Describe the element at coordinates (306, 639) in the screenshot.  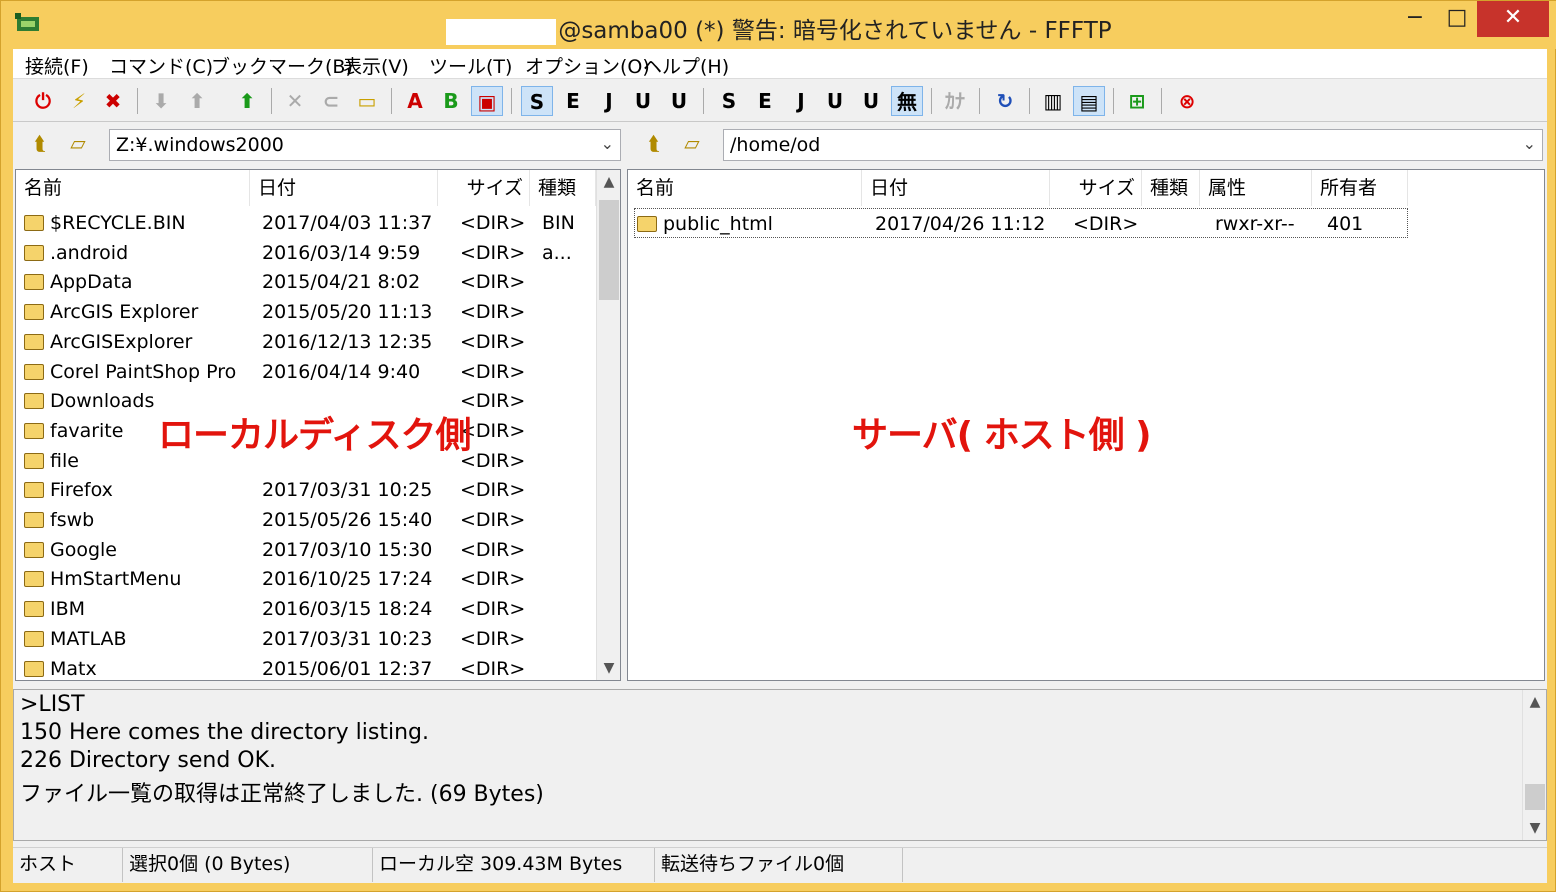
I see `table-row: MATLAB 2017/03/31 10:23 <DIR>` at that location.